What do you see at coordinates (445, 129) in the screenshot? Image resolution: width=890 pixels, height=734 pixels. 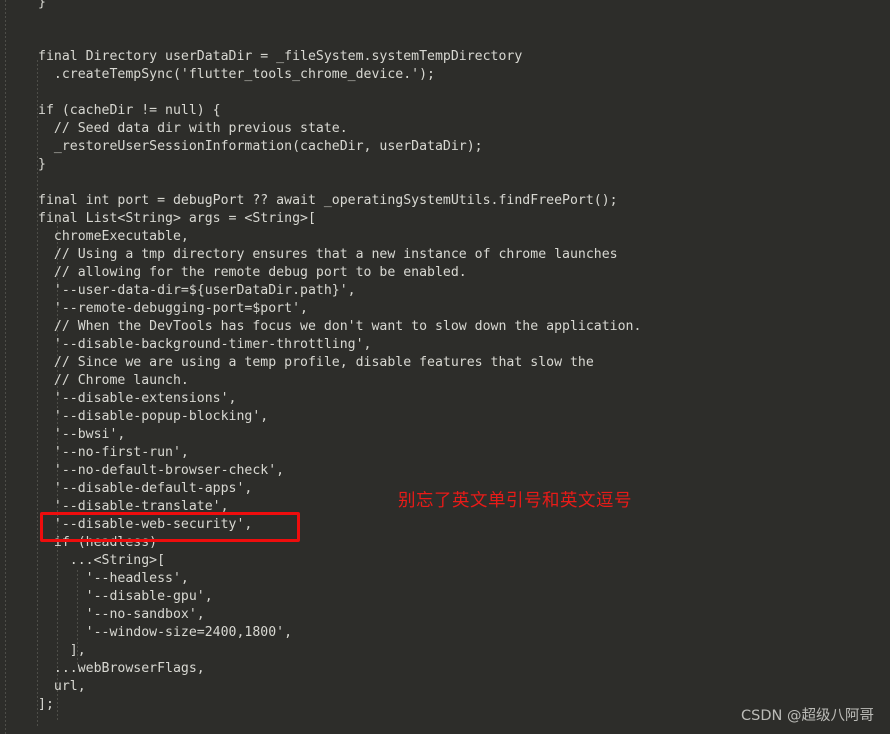 I see `code-line: // Seed data dir with previous state.` at bounding box center [445, 129].